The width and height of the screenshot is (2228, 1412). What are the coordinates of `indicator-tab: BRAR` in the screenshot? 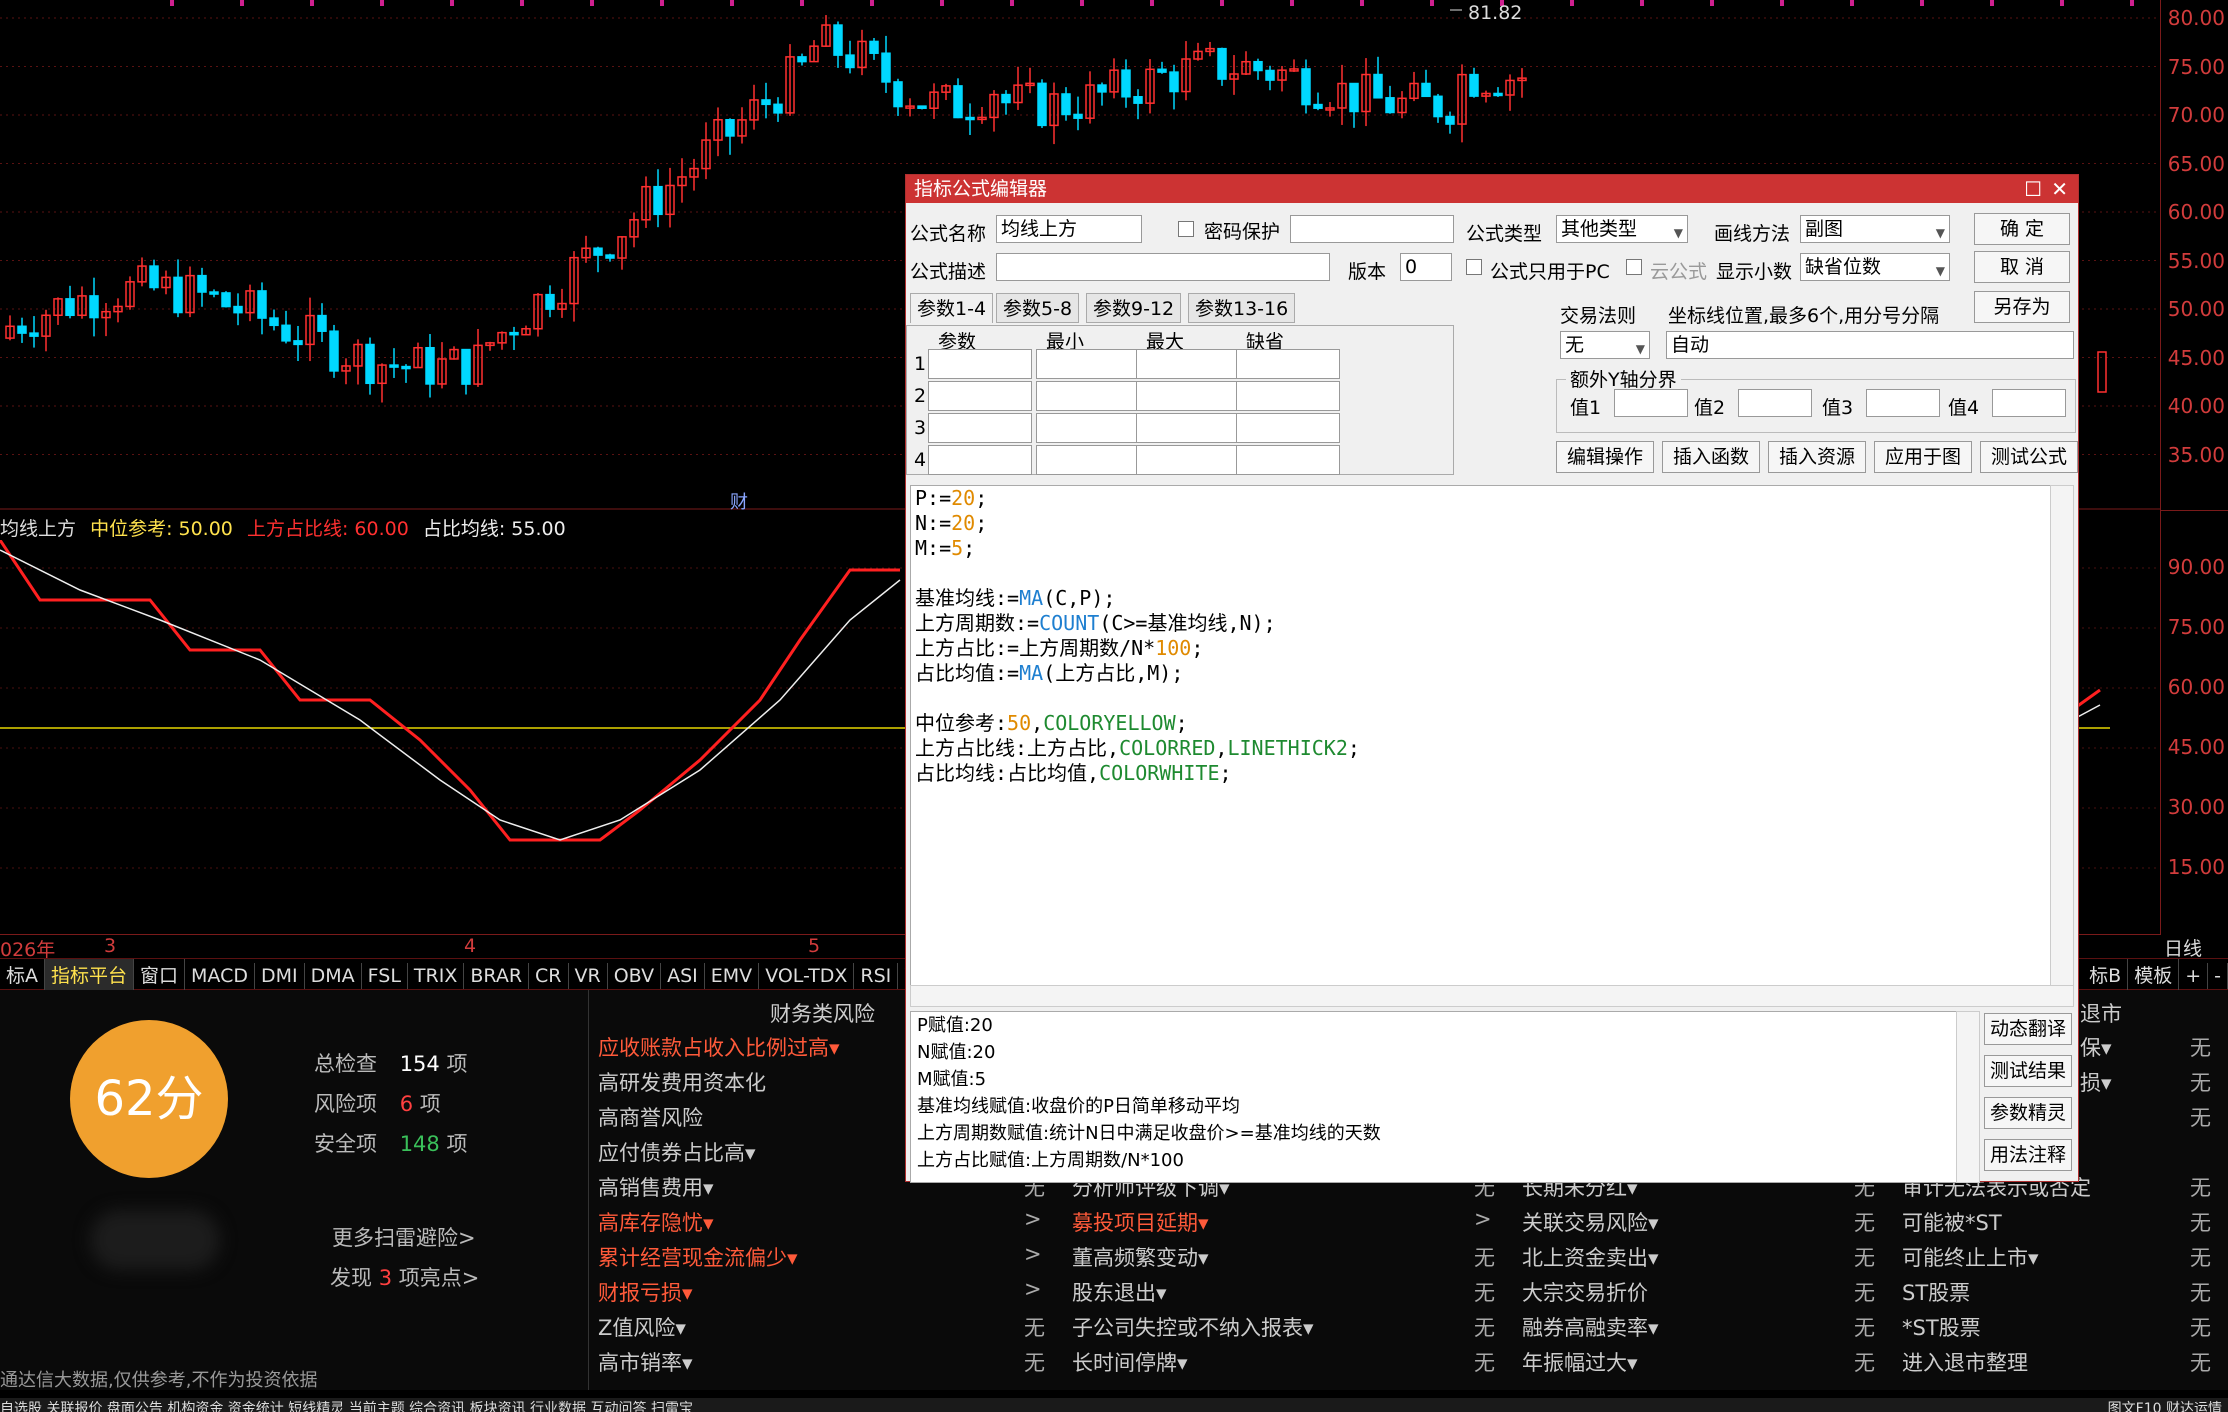 It's located at (497, 976).